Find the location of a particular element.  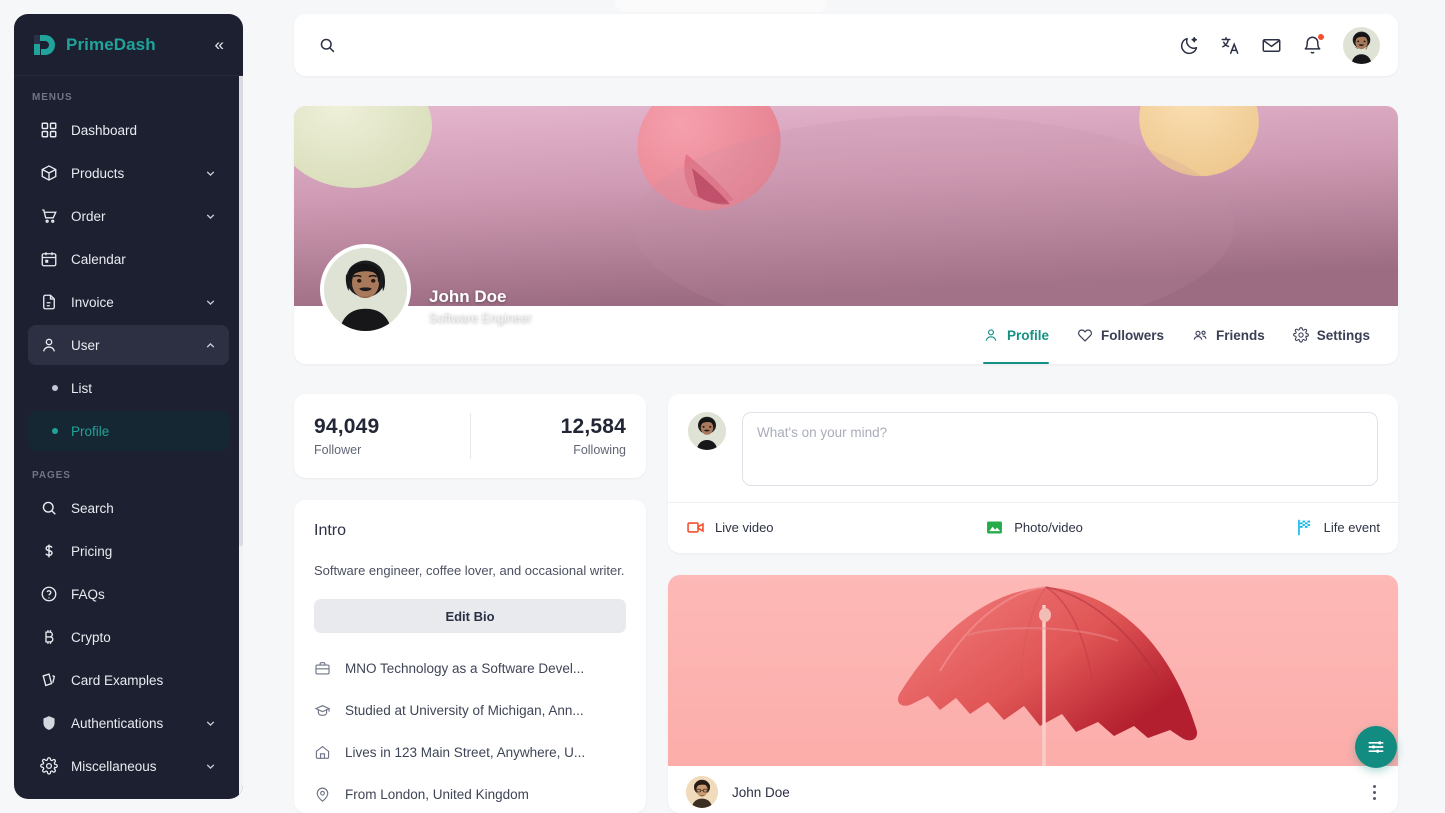

post-card: John Doe is located at coordinates (1033, 694).